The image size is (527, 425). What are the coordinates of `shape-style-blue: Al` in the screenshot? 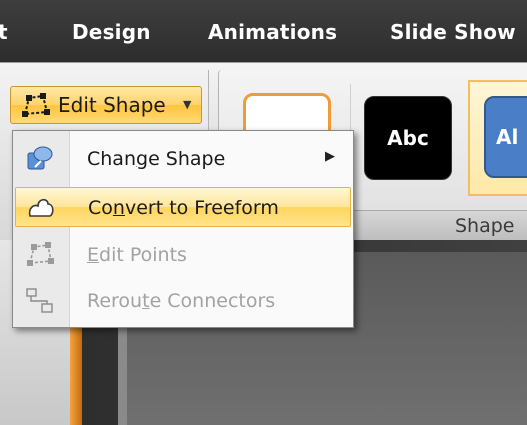 It's located at (505, 137).